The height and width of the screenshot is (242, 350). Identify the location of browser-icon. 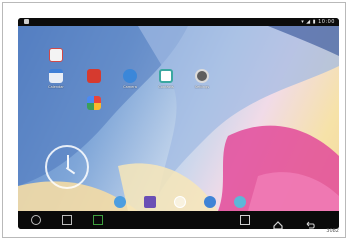
(56, 55).